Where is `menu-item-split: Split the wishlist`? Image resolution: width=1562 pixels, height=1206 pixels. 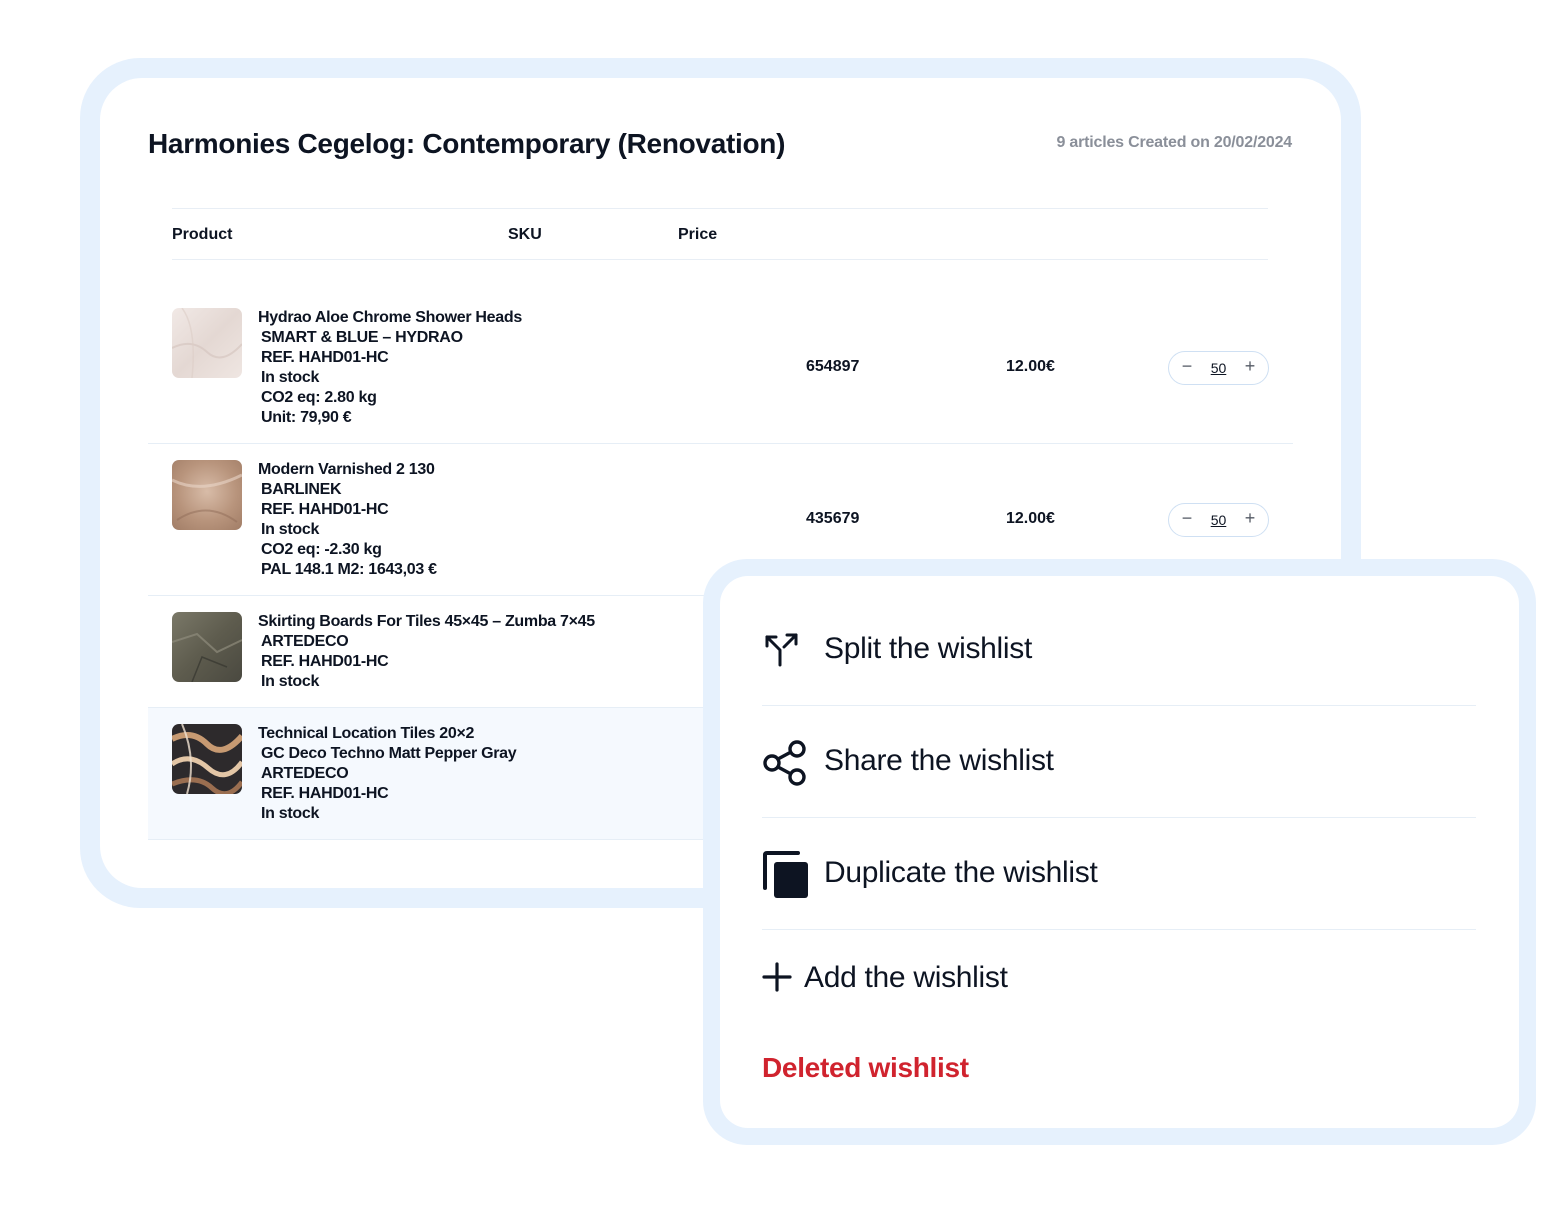 menu-item-split: Split the wishlist is located at coordinates (1119, 650).